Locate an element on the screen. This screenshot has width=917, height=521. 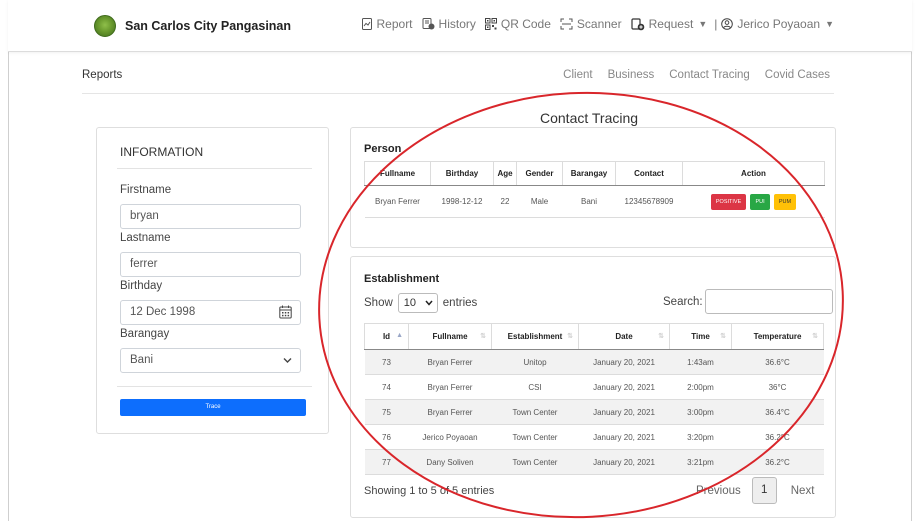
calendar-icon is located at coordinates (285, 312).